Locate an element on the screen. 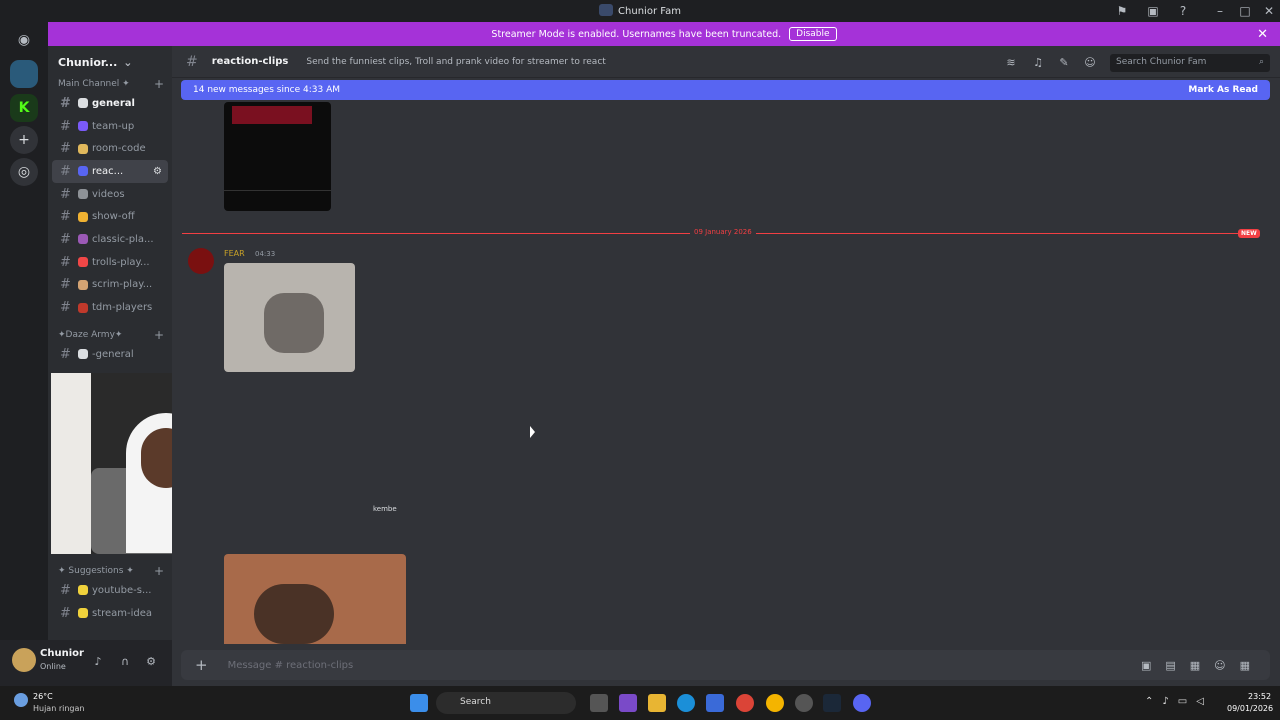 Image resolution: width=1280 pixels, height=720 pixels. server-kick: K is located at coordinates (24, 108).